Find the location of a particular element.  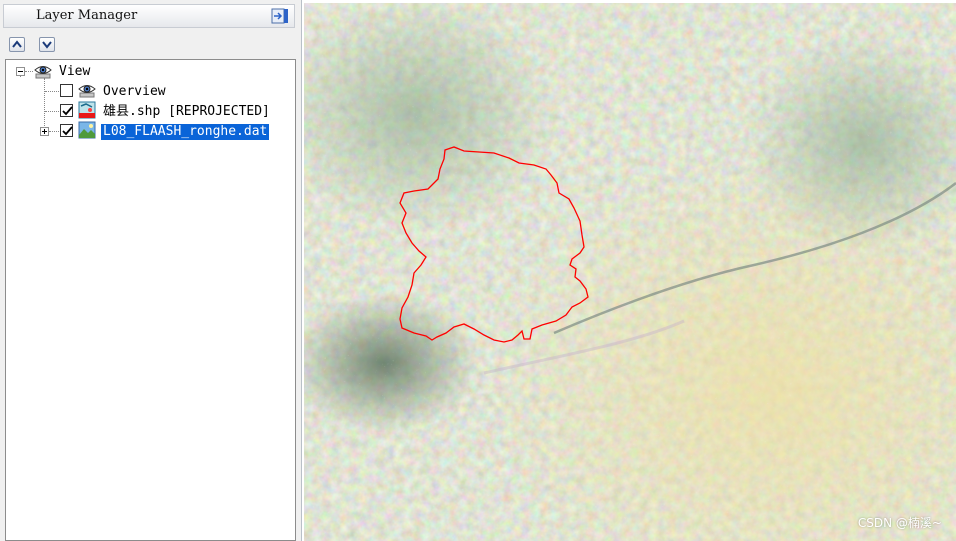

move-layer-up-button is located at coordinates (17, 44).